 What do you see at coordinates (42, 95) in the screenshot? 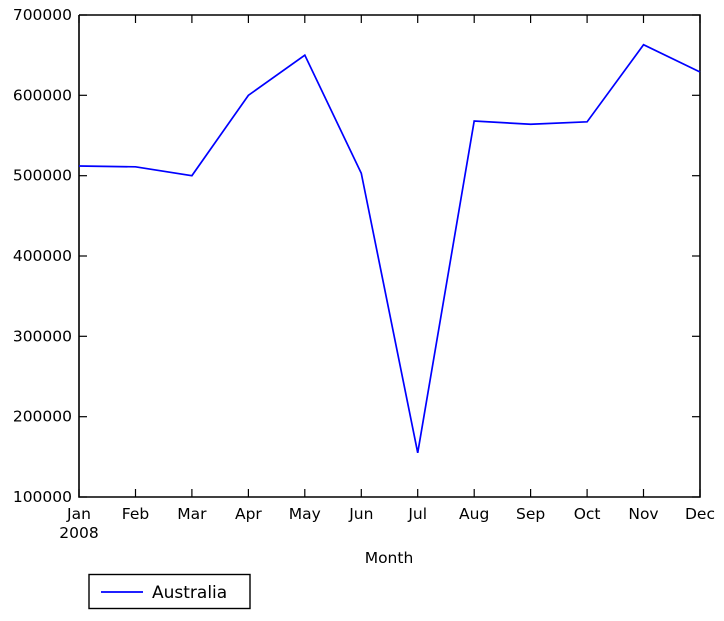
I see `y-tick-label: 600000` at bounding box center [42, 95].